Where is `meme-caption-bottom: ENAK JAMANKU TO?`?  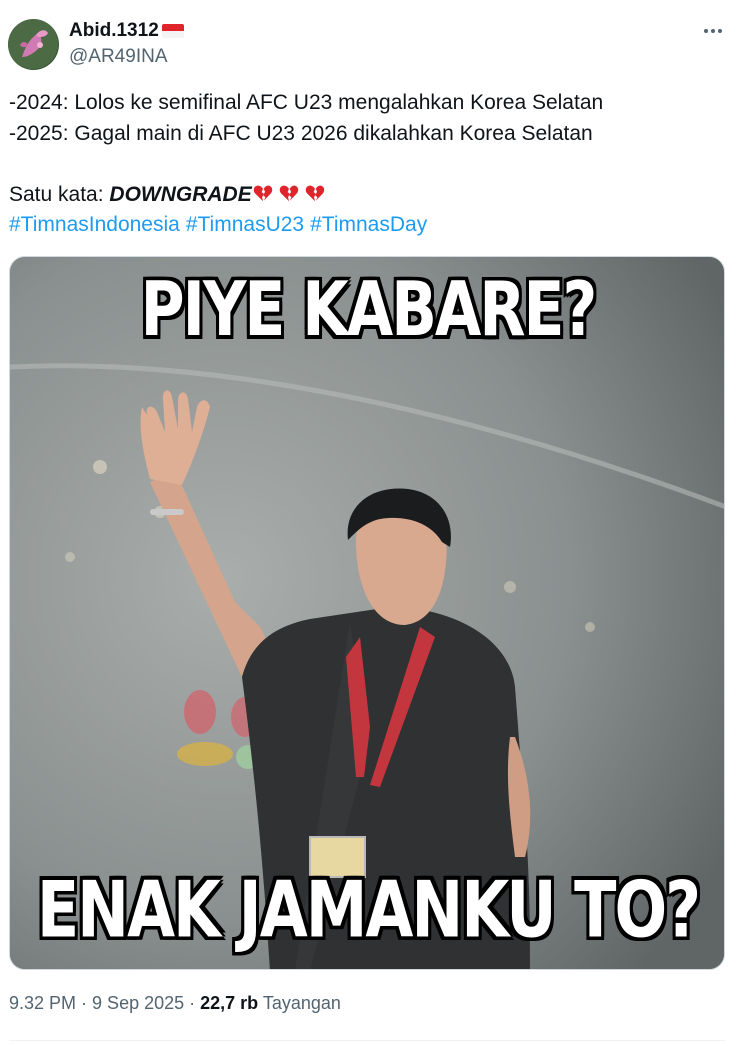
meme-caption-bottom: ENAK JAMANKU TO? is located at coordinates (368, 909).